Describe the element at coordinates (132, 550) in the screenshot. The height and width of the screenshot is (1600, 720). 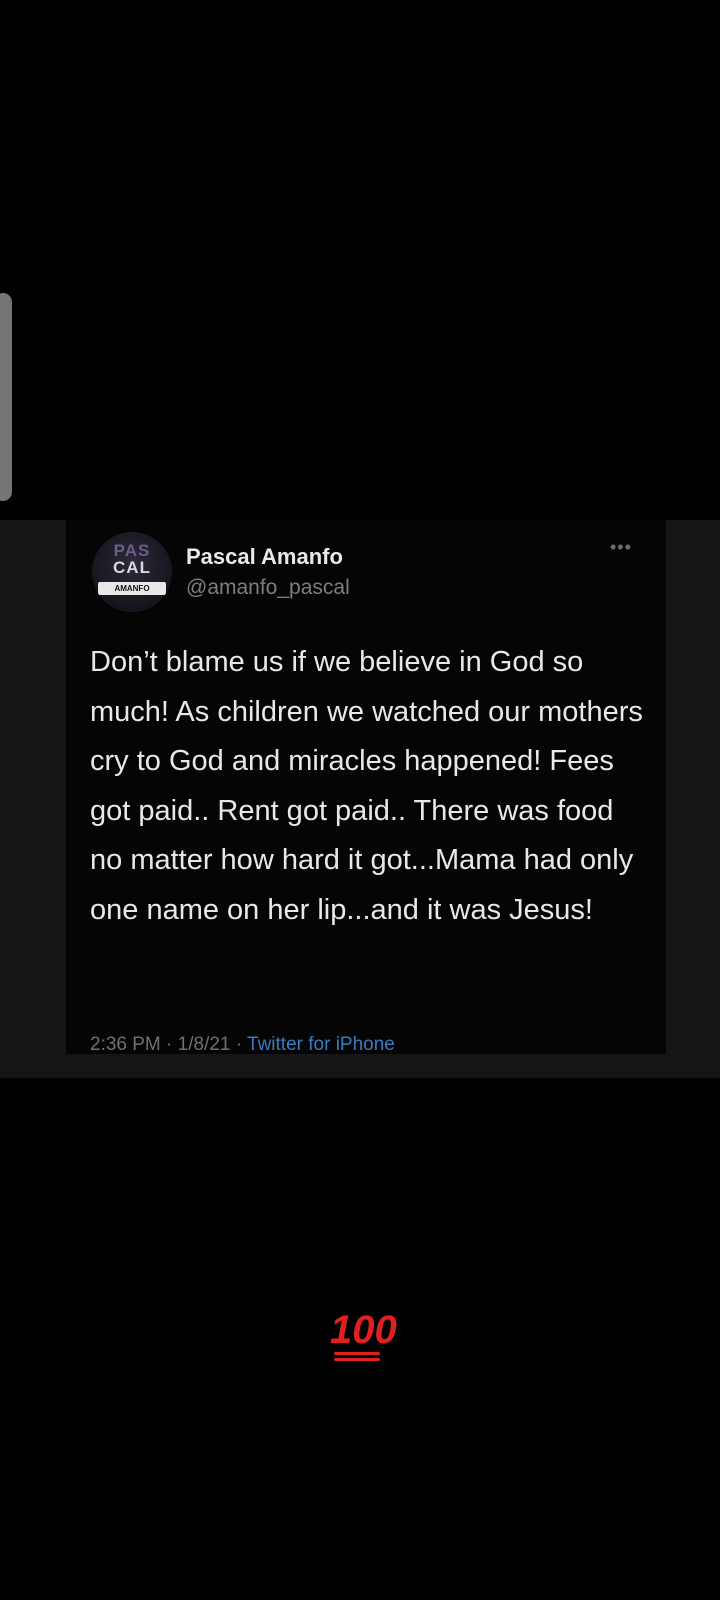
I see `avatar-logo-text-top: PAS` at that location.